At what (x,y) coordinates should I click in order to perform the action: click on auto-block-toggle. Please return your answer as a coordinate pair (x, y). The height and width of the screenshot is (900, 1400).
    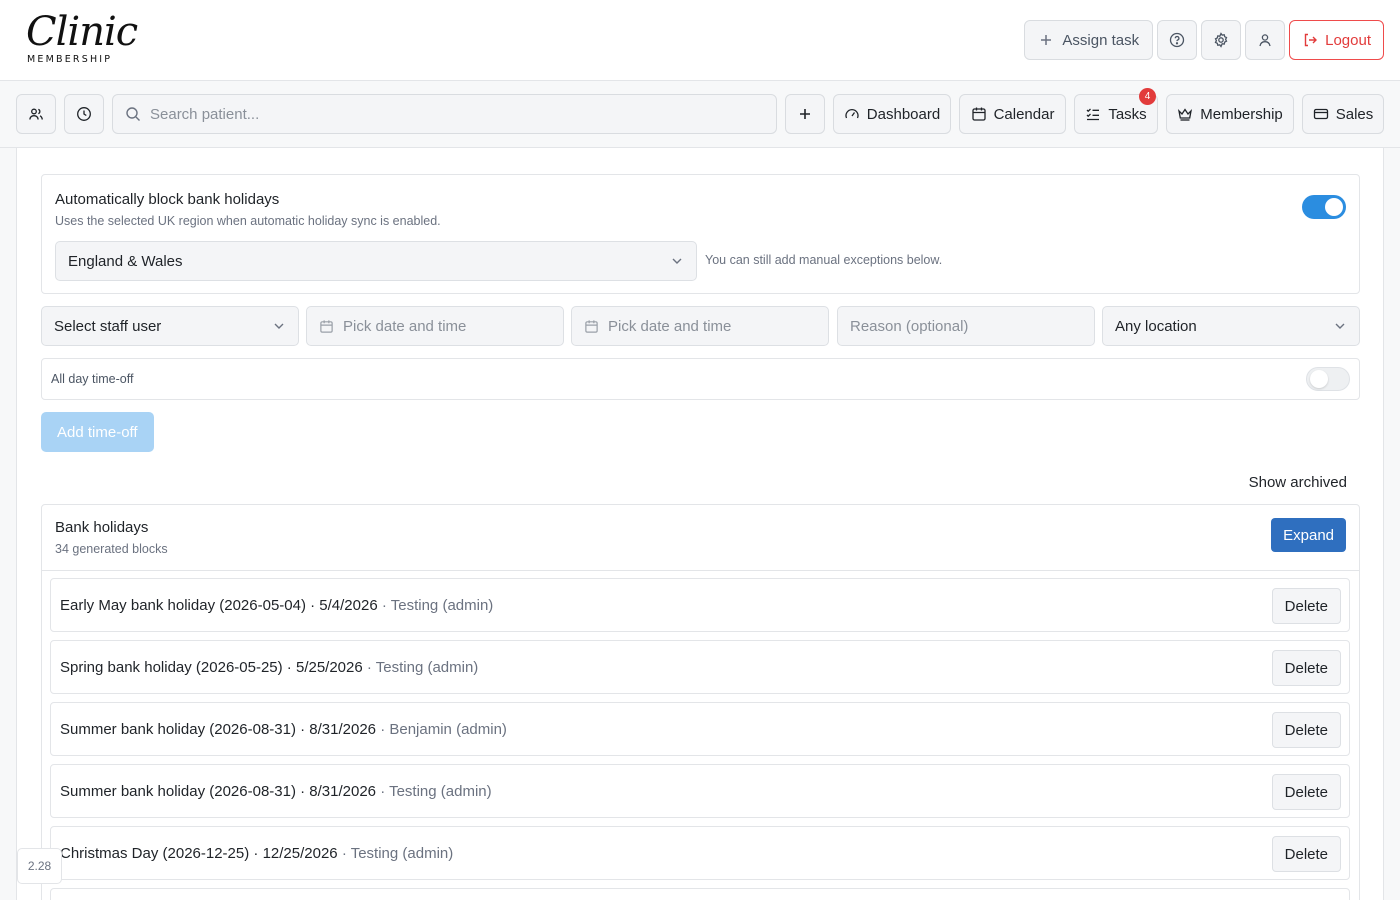
    Looking at the image, I should click on (1324, 207).